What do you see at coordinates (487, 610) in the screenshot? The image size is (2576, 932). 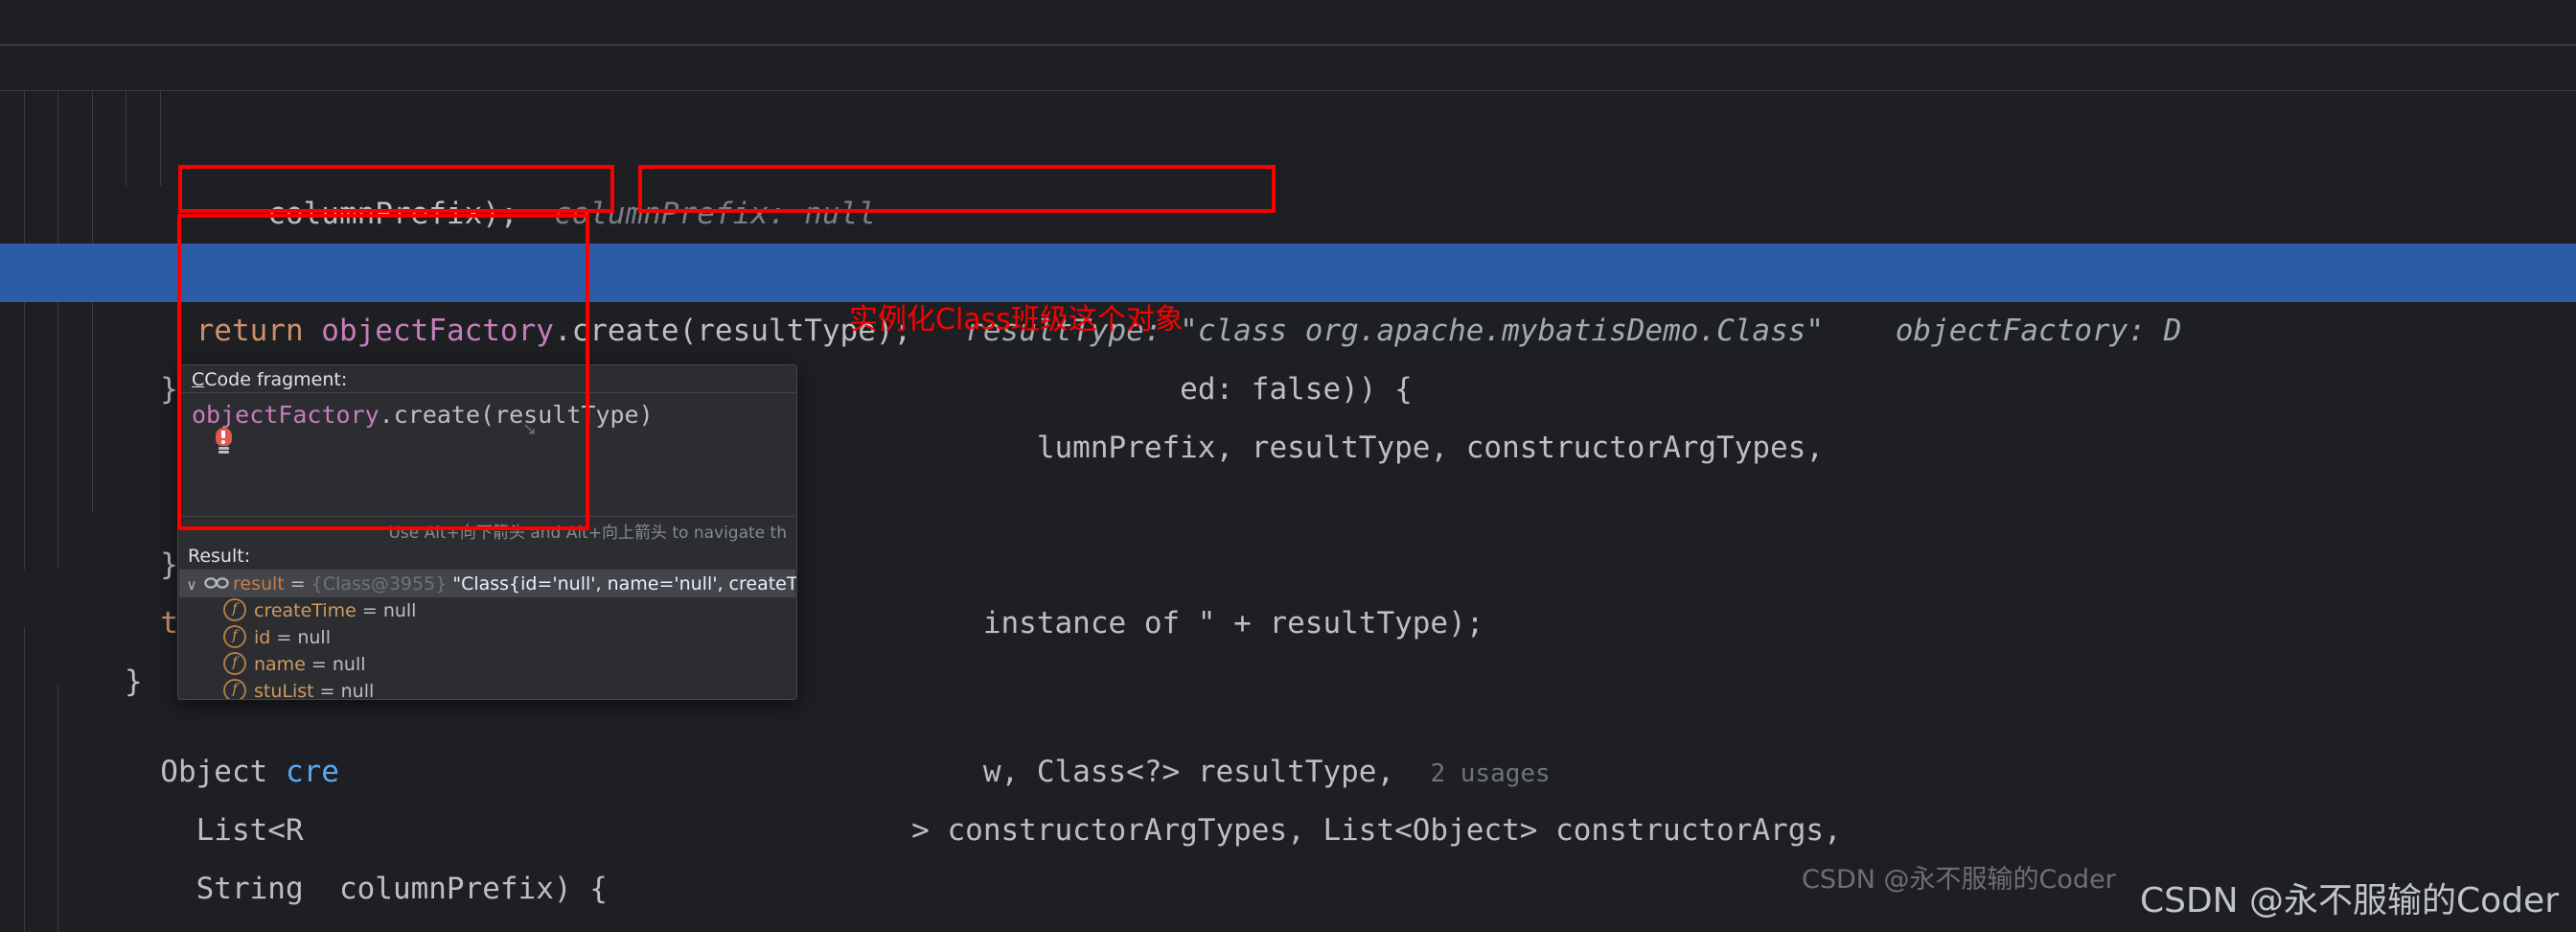 I see `tree-row: f createTime = null` at bounding box center [487, 610].